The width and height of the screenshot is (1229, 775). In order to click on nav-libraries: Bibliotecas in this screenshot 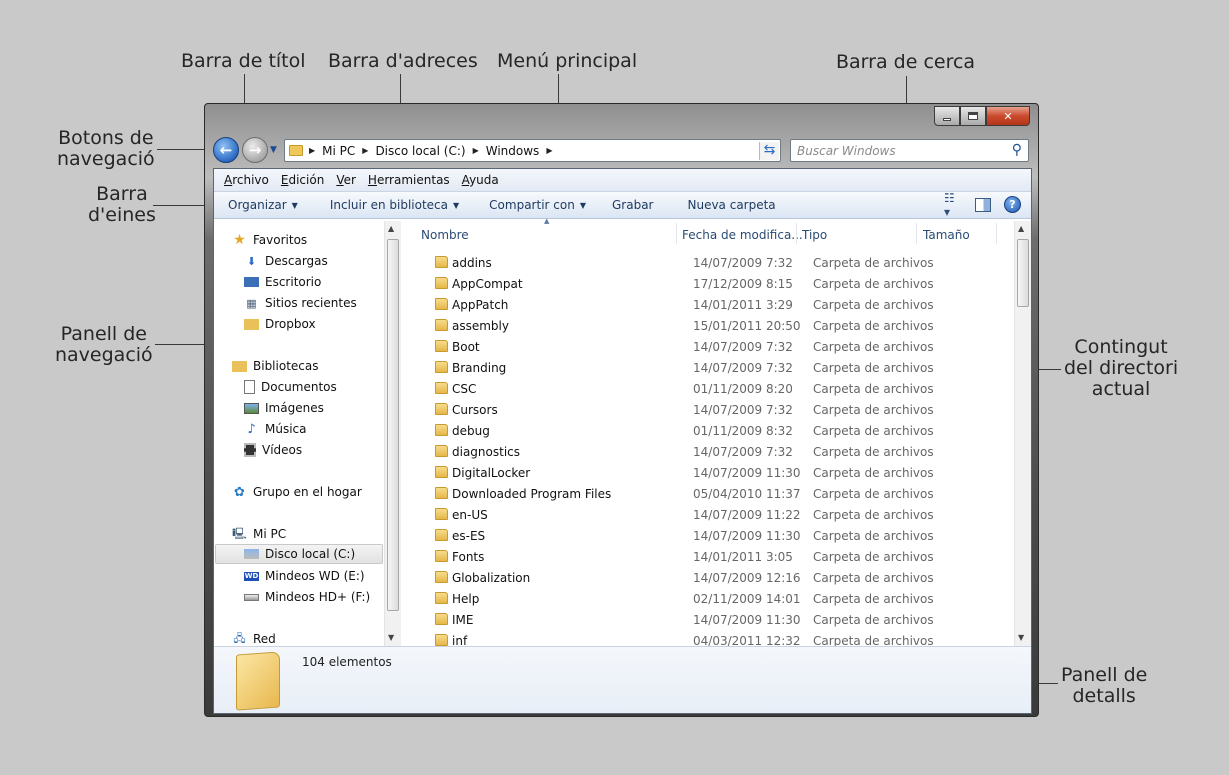, I will do `click(275, 366)`.